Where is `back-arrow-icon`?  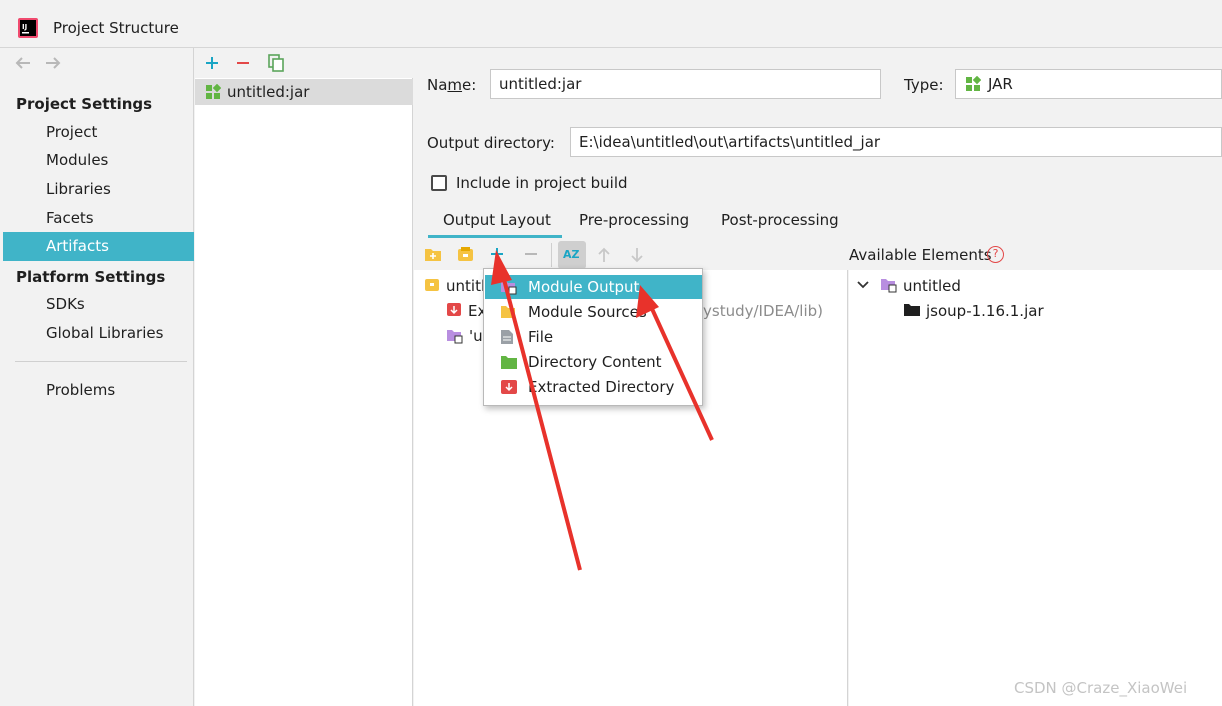 back-arrow-icon is located at coordinates (23, 63).